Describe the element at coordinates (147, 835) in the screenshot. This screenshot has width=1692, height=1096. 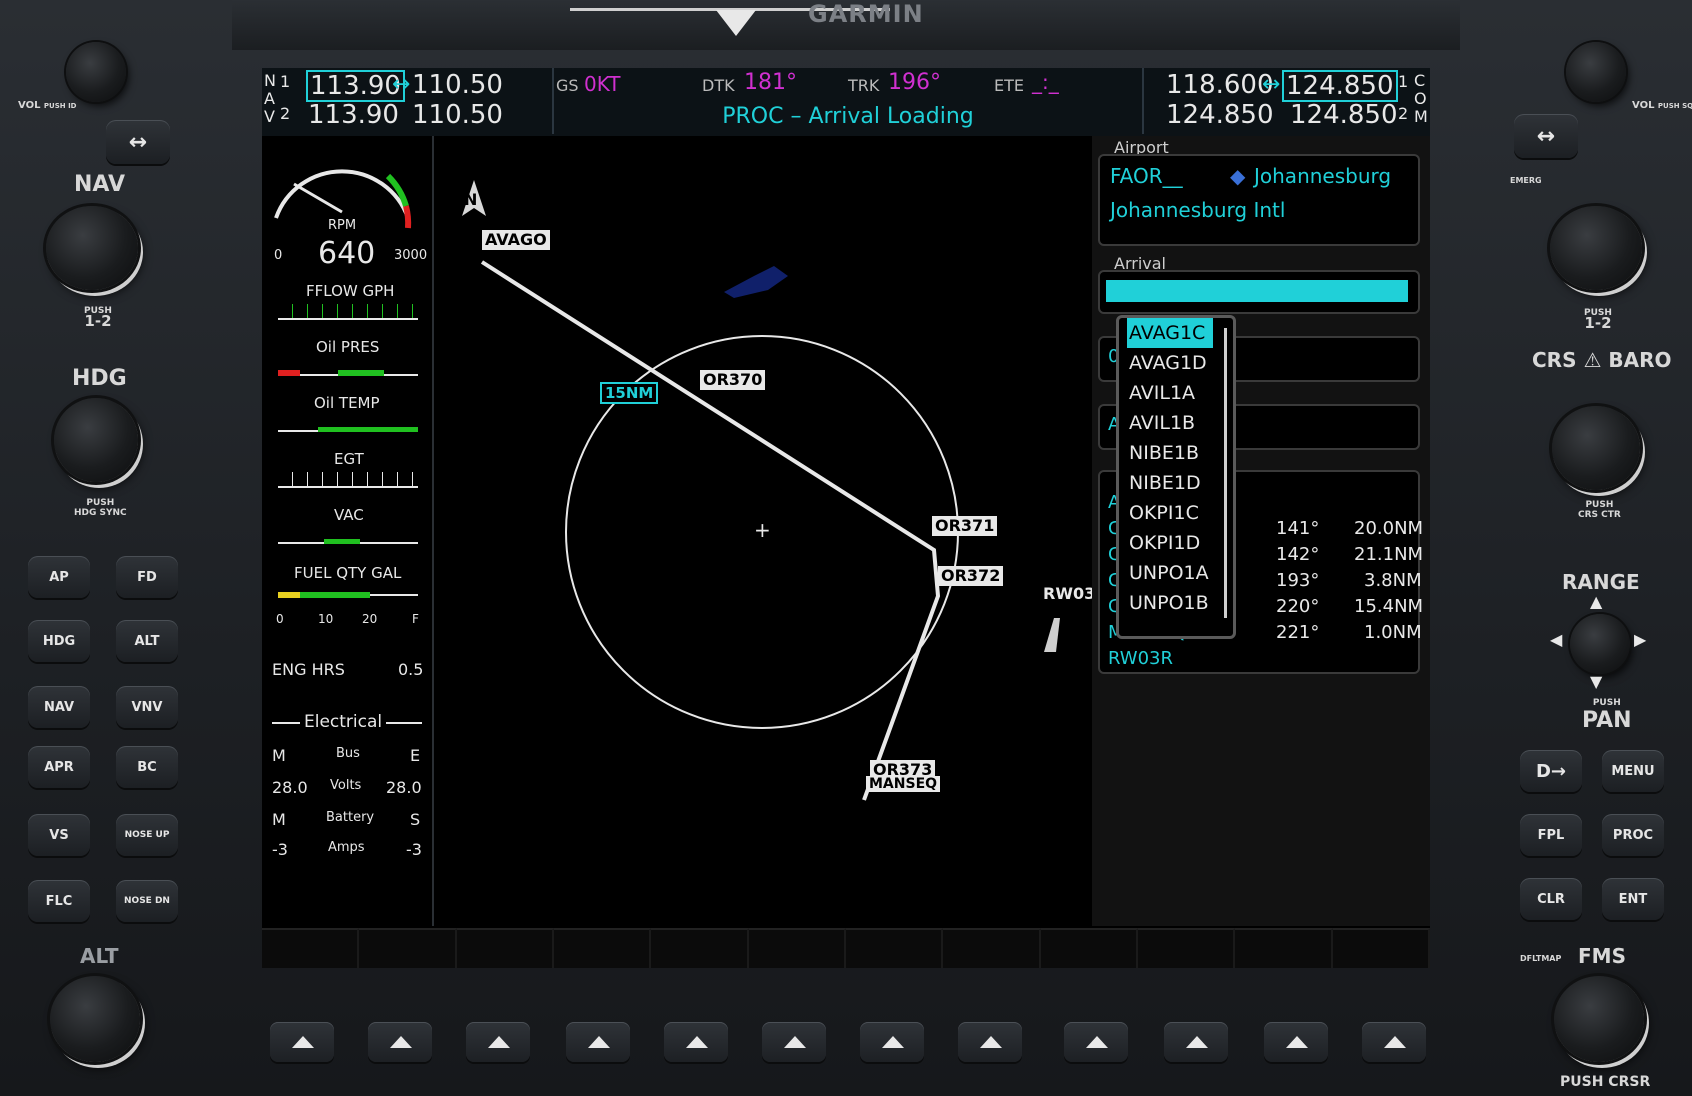
I see `nose-up-button: NOSE UP` at that location.